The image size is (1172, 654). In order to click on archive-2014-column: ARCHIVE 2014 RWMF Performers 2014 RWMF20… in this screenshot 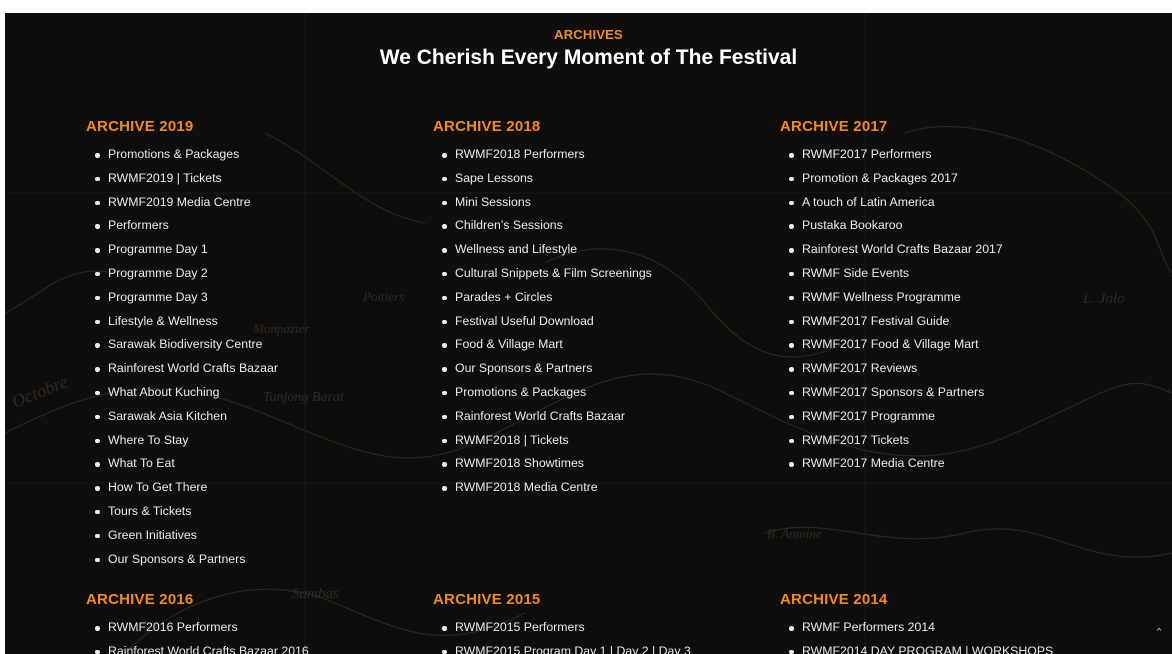, I will do `click(945, 622)`.